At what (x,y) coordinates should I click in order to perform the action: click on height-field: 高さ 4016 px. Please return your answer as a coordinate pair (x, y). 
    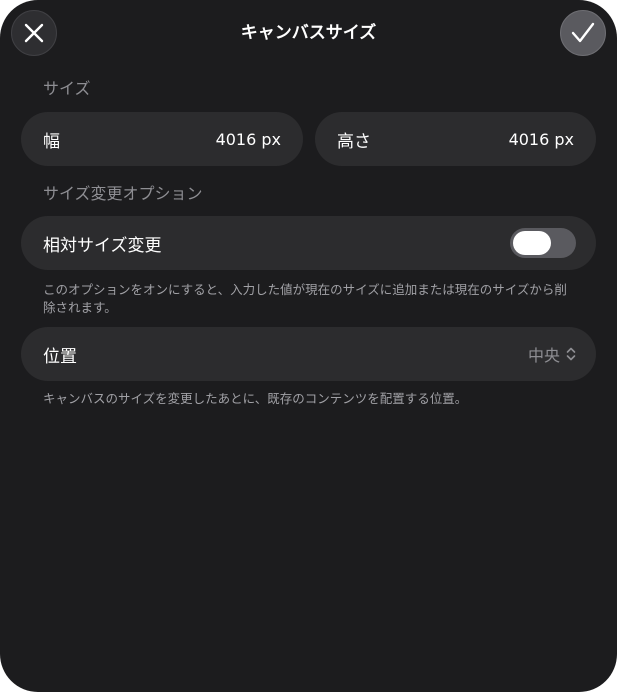
    Looking at the image, I should click on (455, 139).